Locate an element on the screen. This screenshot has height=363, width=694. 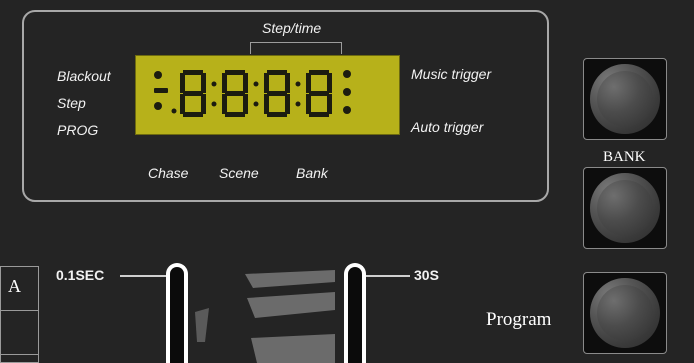
lcd-screen is located at coordinates (267, 95).